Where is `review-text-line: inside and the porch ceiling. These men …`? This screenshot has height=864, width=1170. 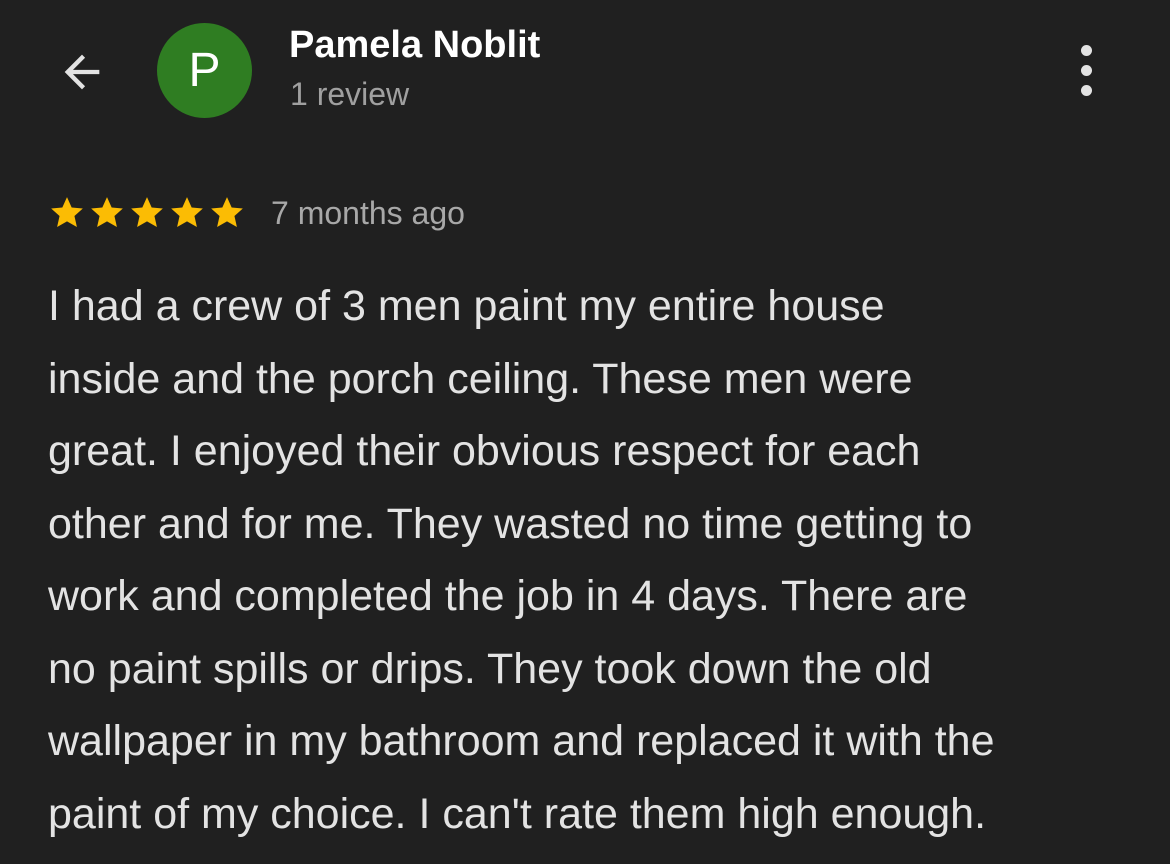
review-text-line: inside and the porch ceiling. These men … is located at coordinates (480, 378).